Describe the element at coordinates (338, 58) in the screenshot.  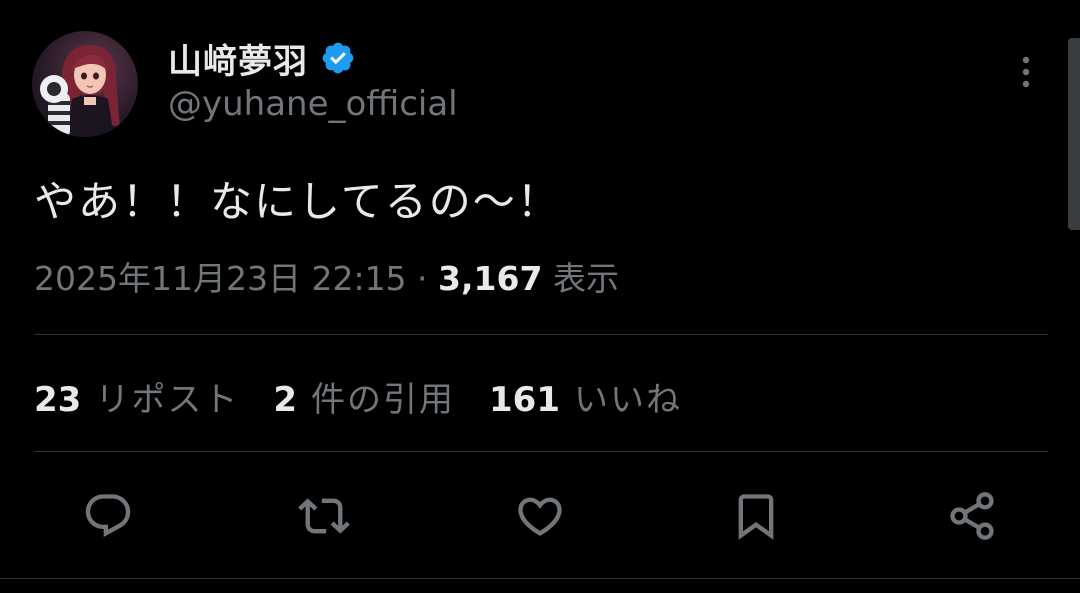
I see `verified-badge-icon` at that location.